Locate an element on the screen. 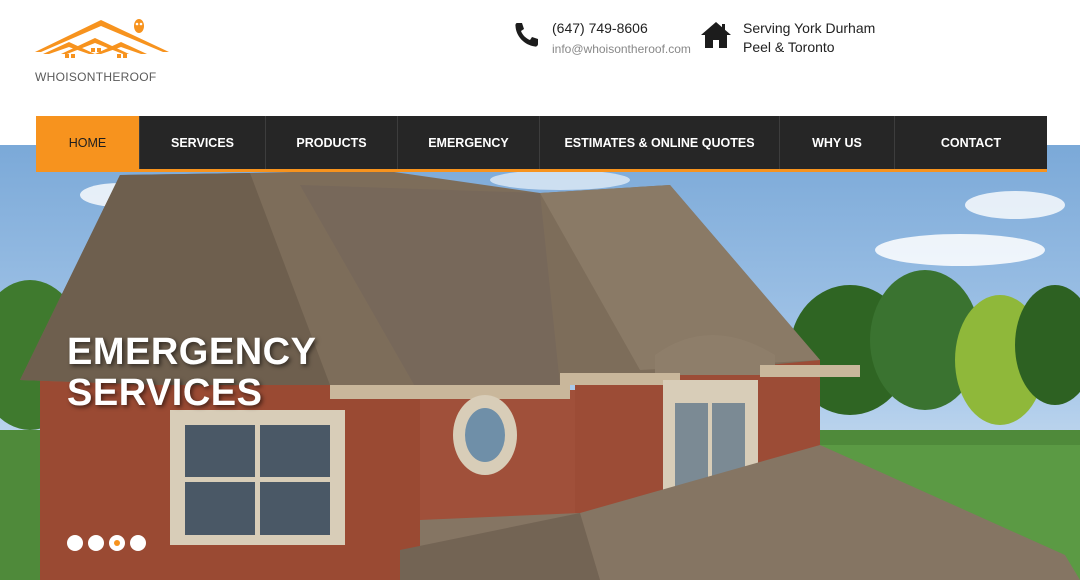  nav-item-contact: CONTACT is located at coordinates (971, 142).